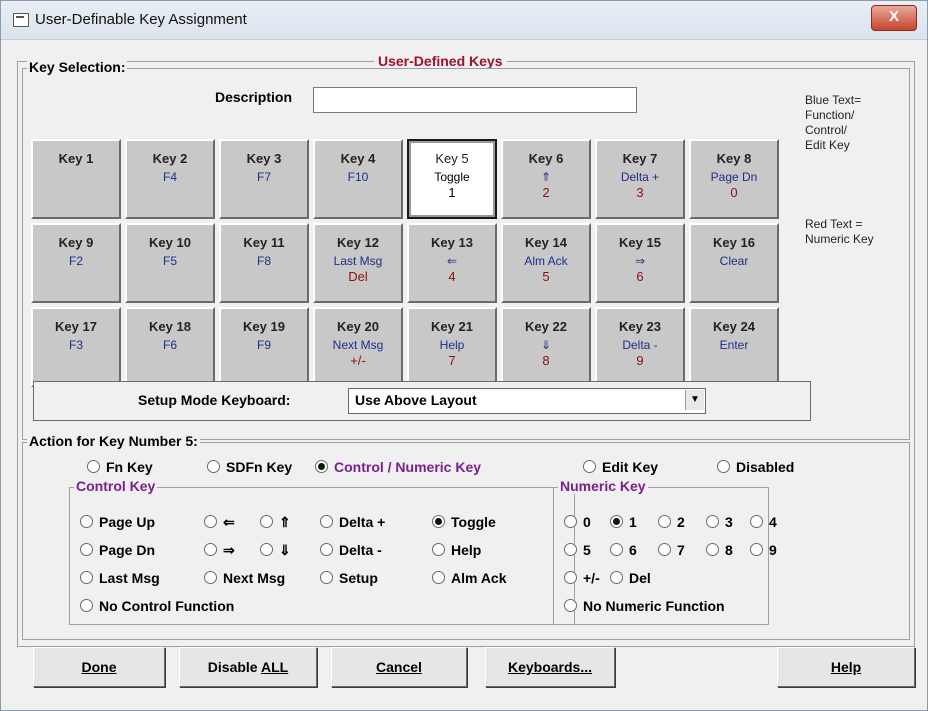 The height and width of the screenshot is (711, 928). Describe the element at coordinates (157, 606) in the screenshot. I see `control-option-14: No Control Function` at that location.